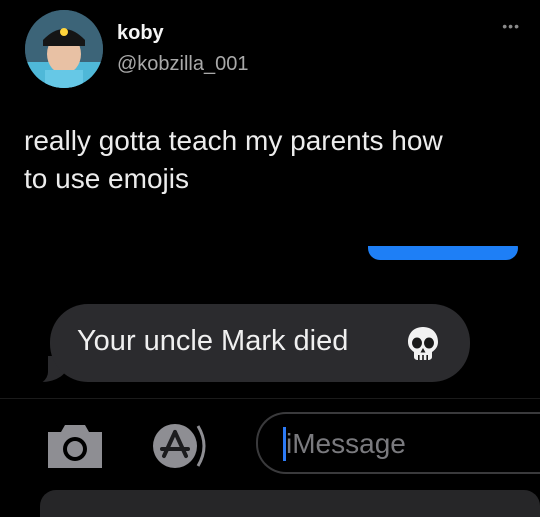  Describe the element at coordinates (423, 344) in the screenshot. I see `skull-icon` at that location.